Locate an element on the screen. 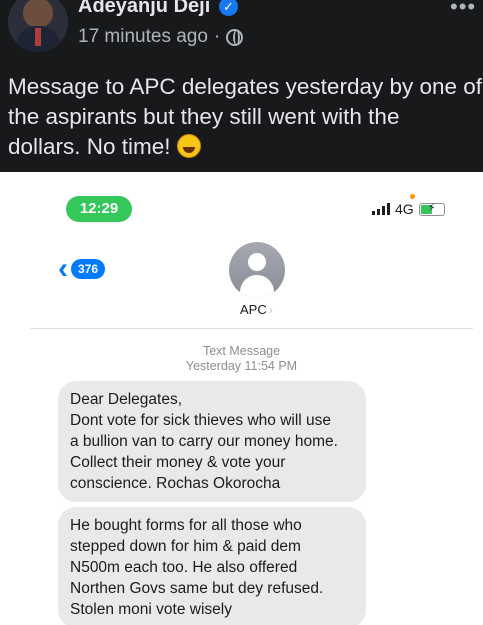  status-time: 12:29 is located at coordinates (99, 209).